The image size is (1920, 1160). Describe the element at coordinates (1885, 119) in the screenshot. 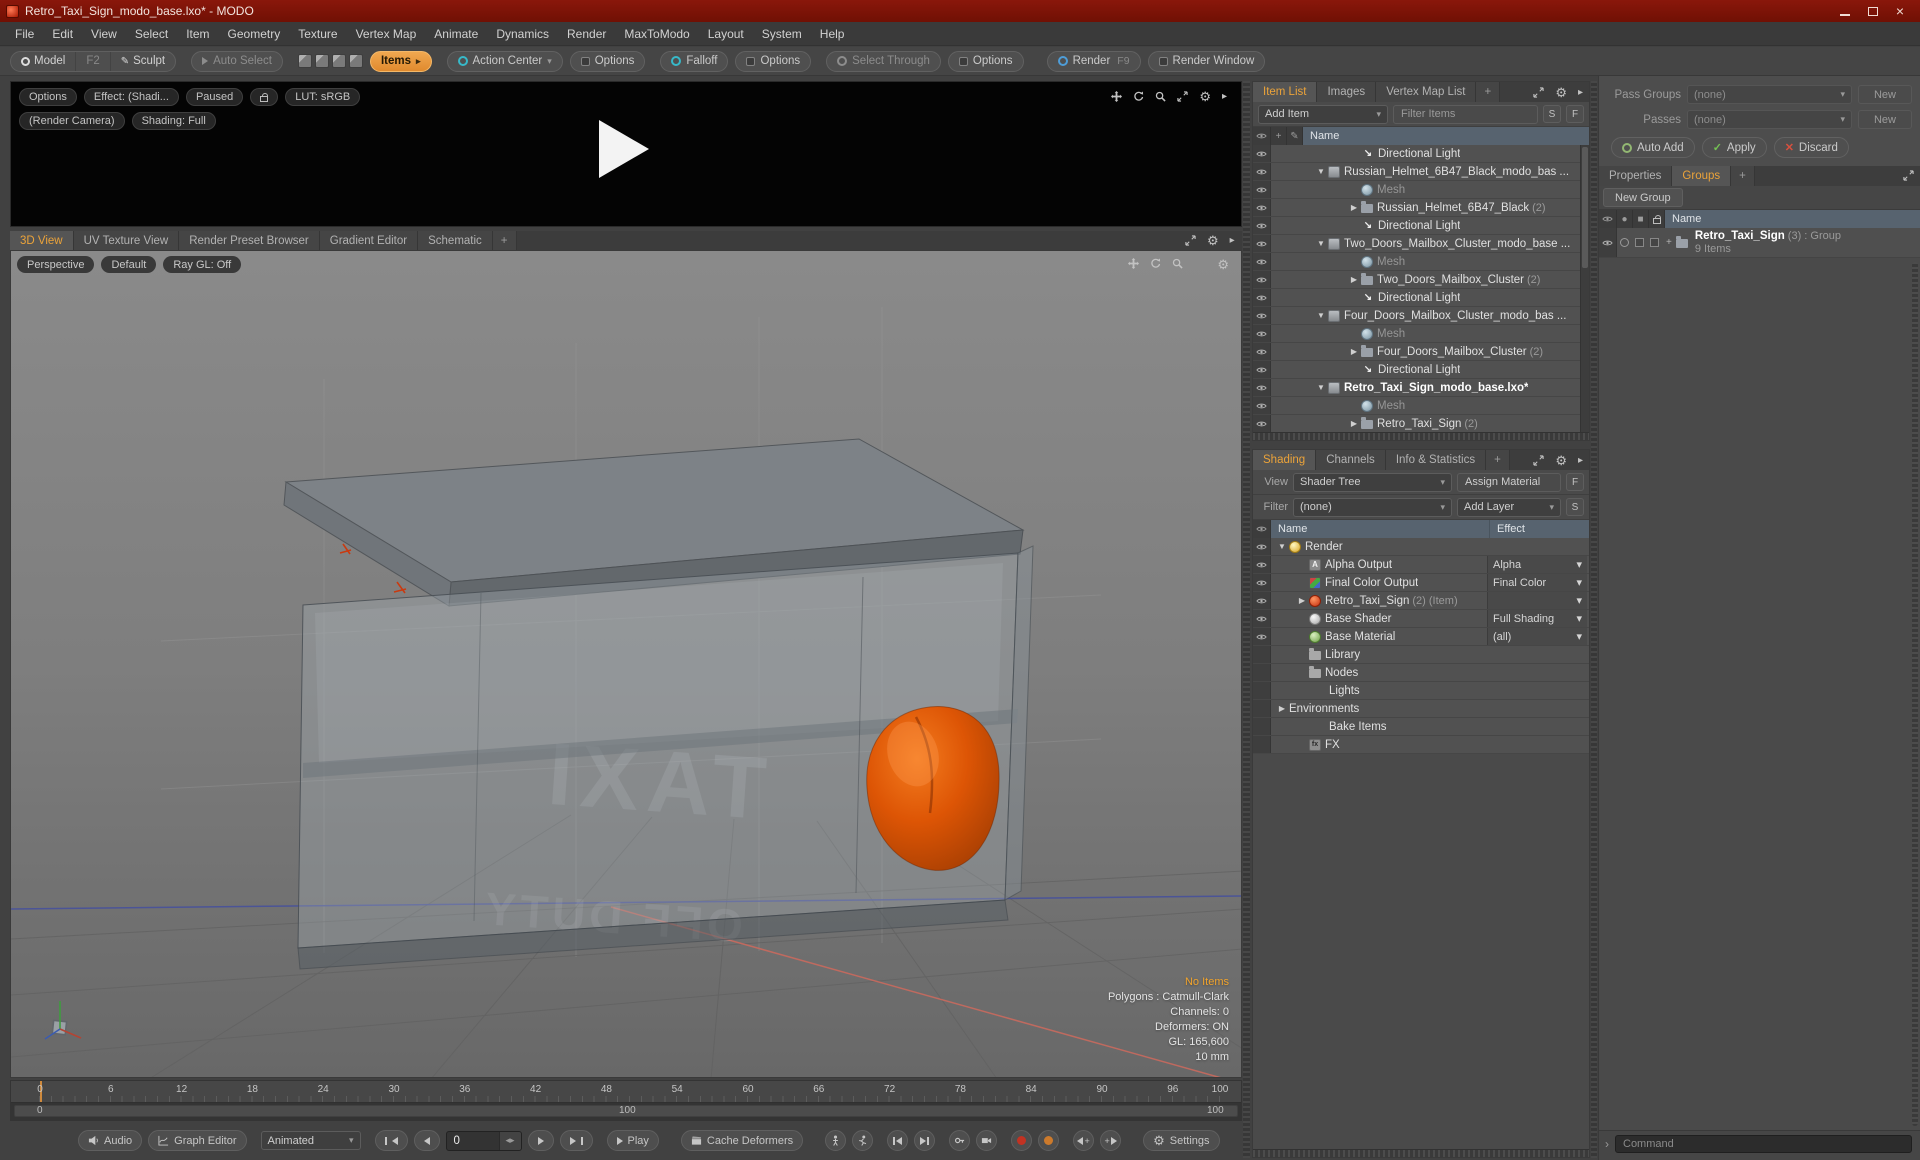

I see `passes-new-button: New` at that location.